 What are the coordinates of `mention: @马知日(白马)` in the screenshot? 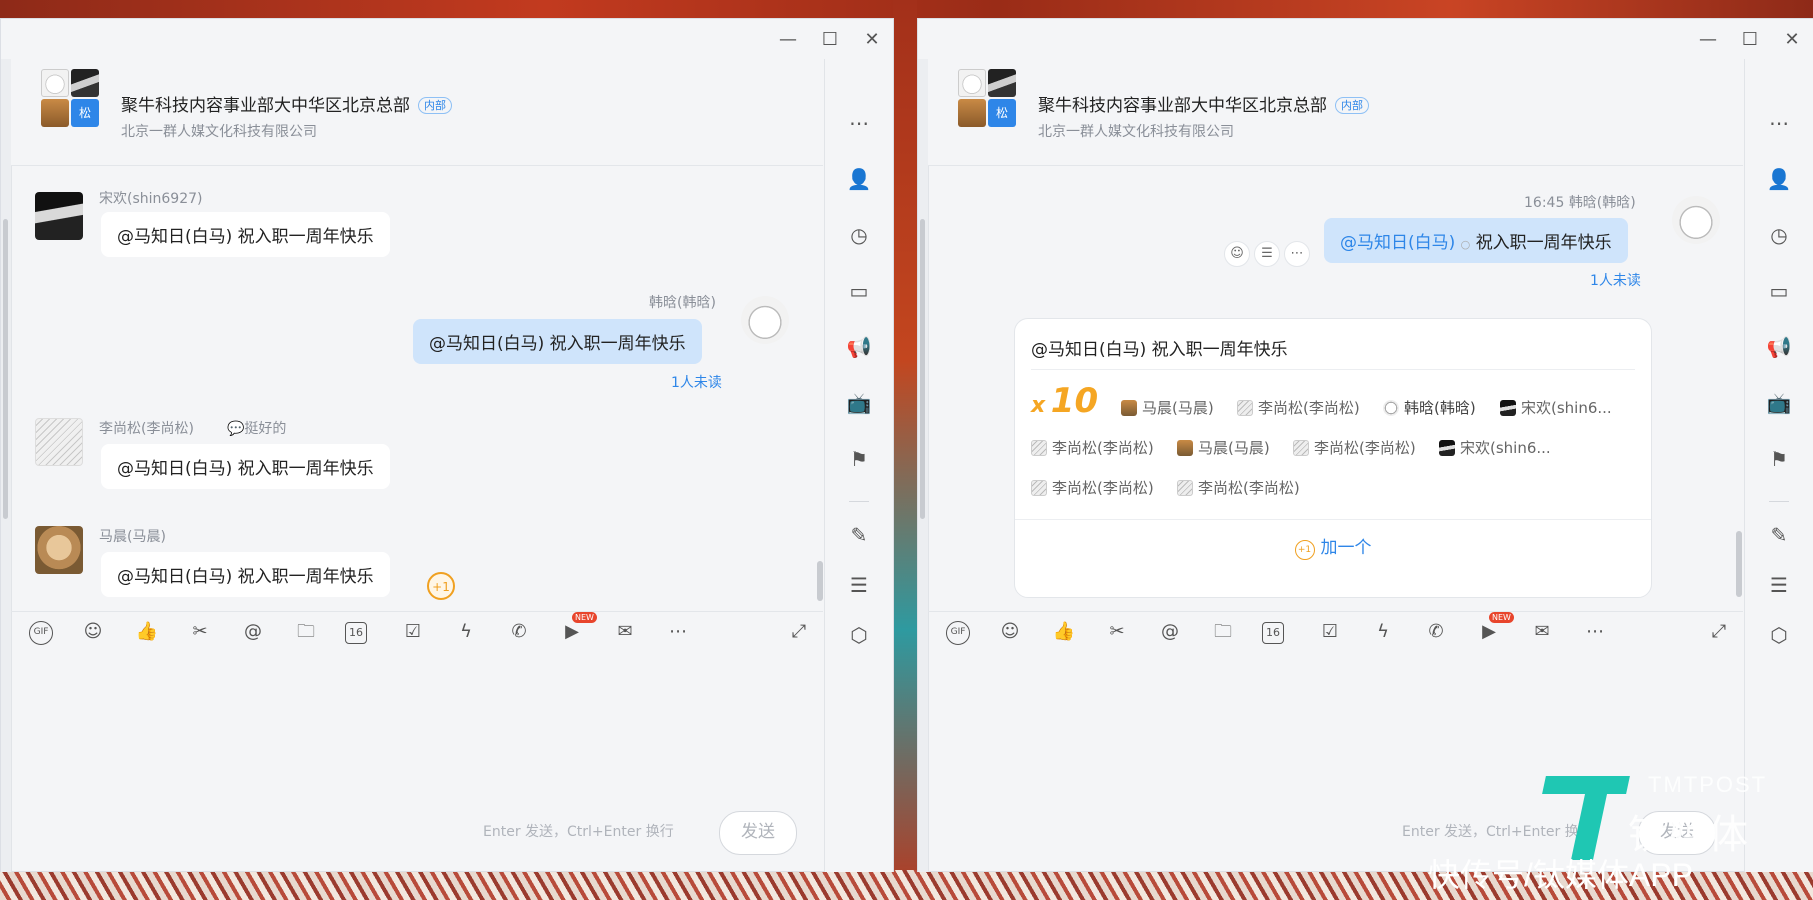 It's located at (1397, 243).